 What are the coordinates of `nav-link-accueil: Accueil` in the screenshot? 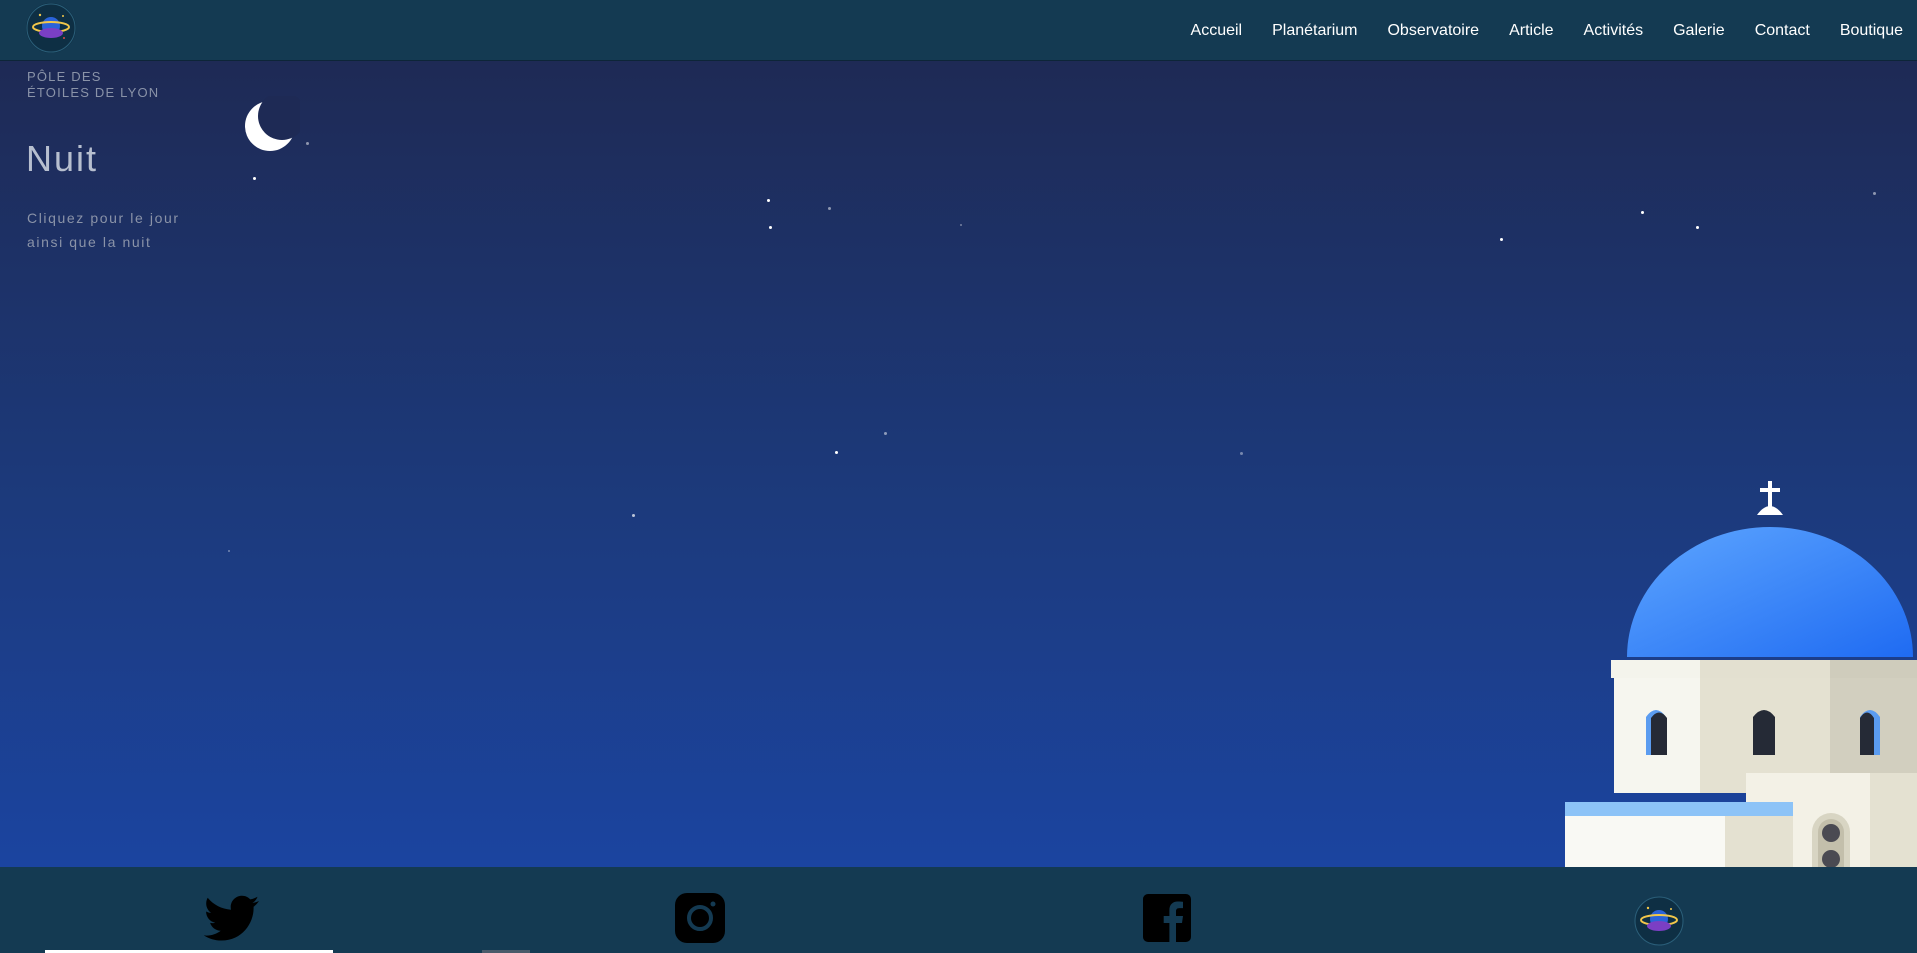 It's located at (1217, 31).